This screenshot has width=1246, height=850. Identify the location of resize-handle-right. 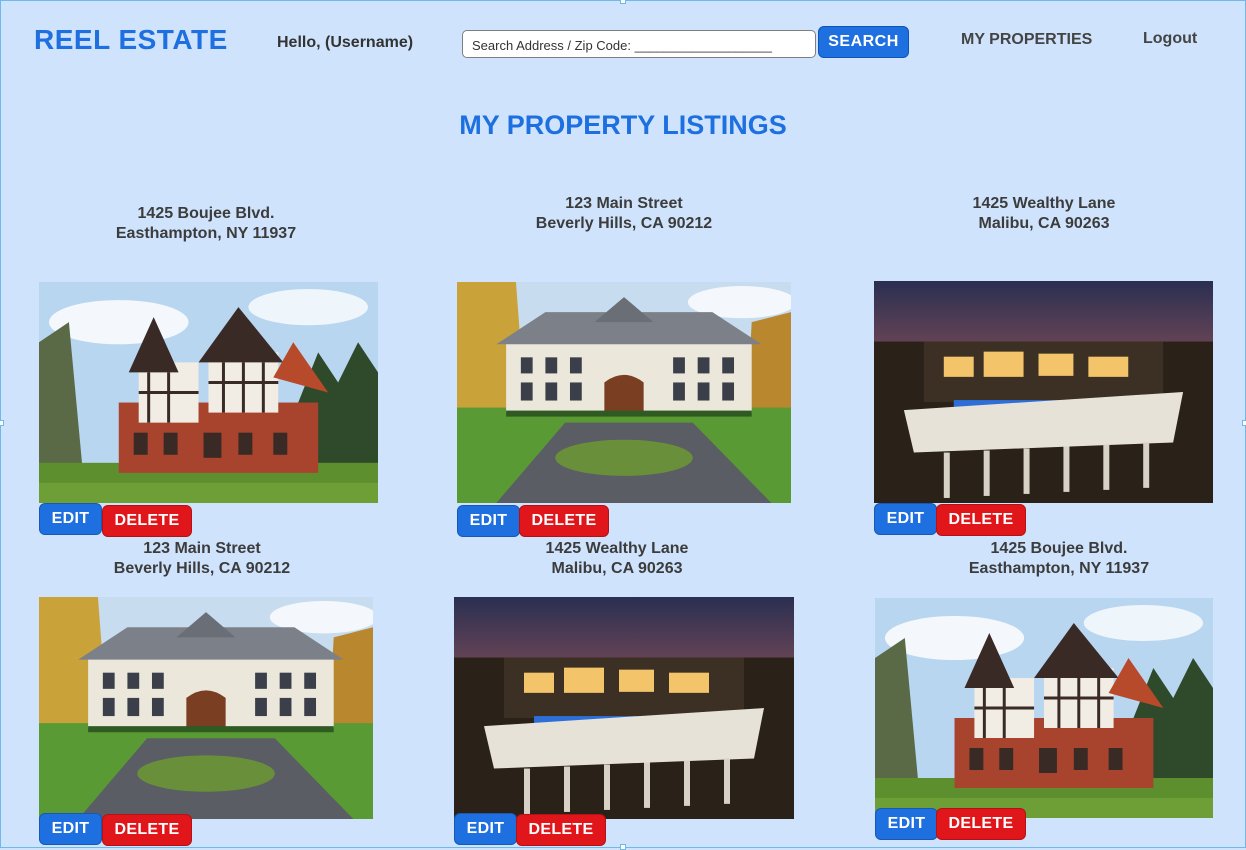
(1244, 423).